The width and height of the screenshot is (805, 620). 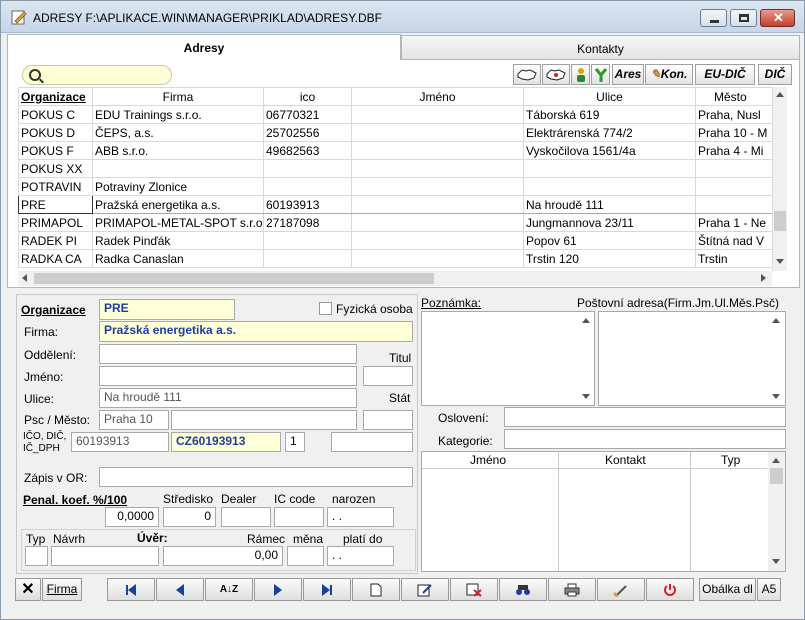 I want to click on table-row: POTRAVIN Potraviny Zlonice, so click(x=395, y=186).